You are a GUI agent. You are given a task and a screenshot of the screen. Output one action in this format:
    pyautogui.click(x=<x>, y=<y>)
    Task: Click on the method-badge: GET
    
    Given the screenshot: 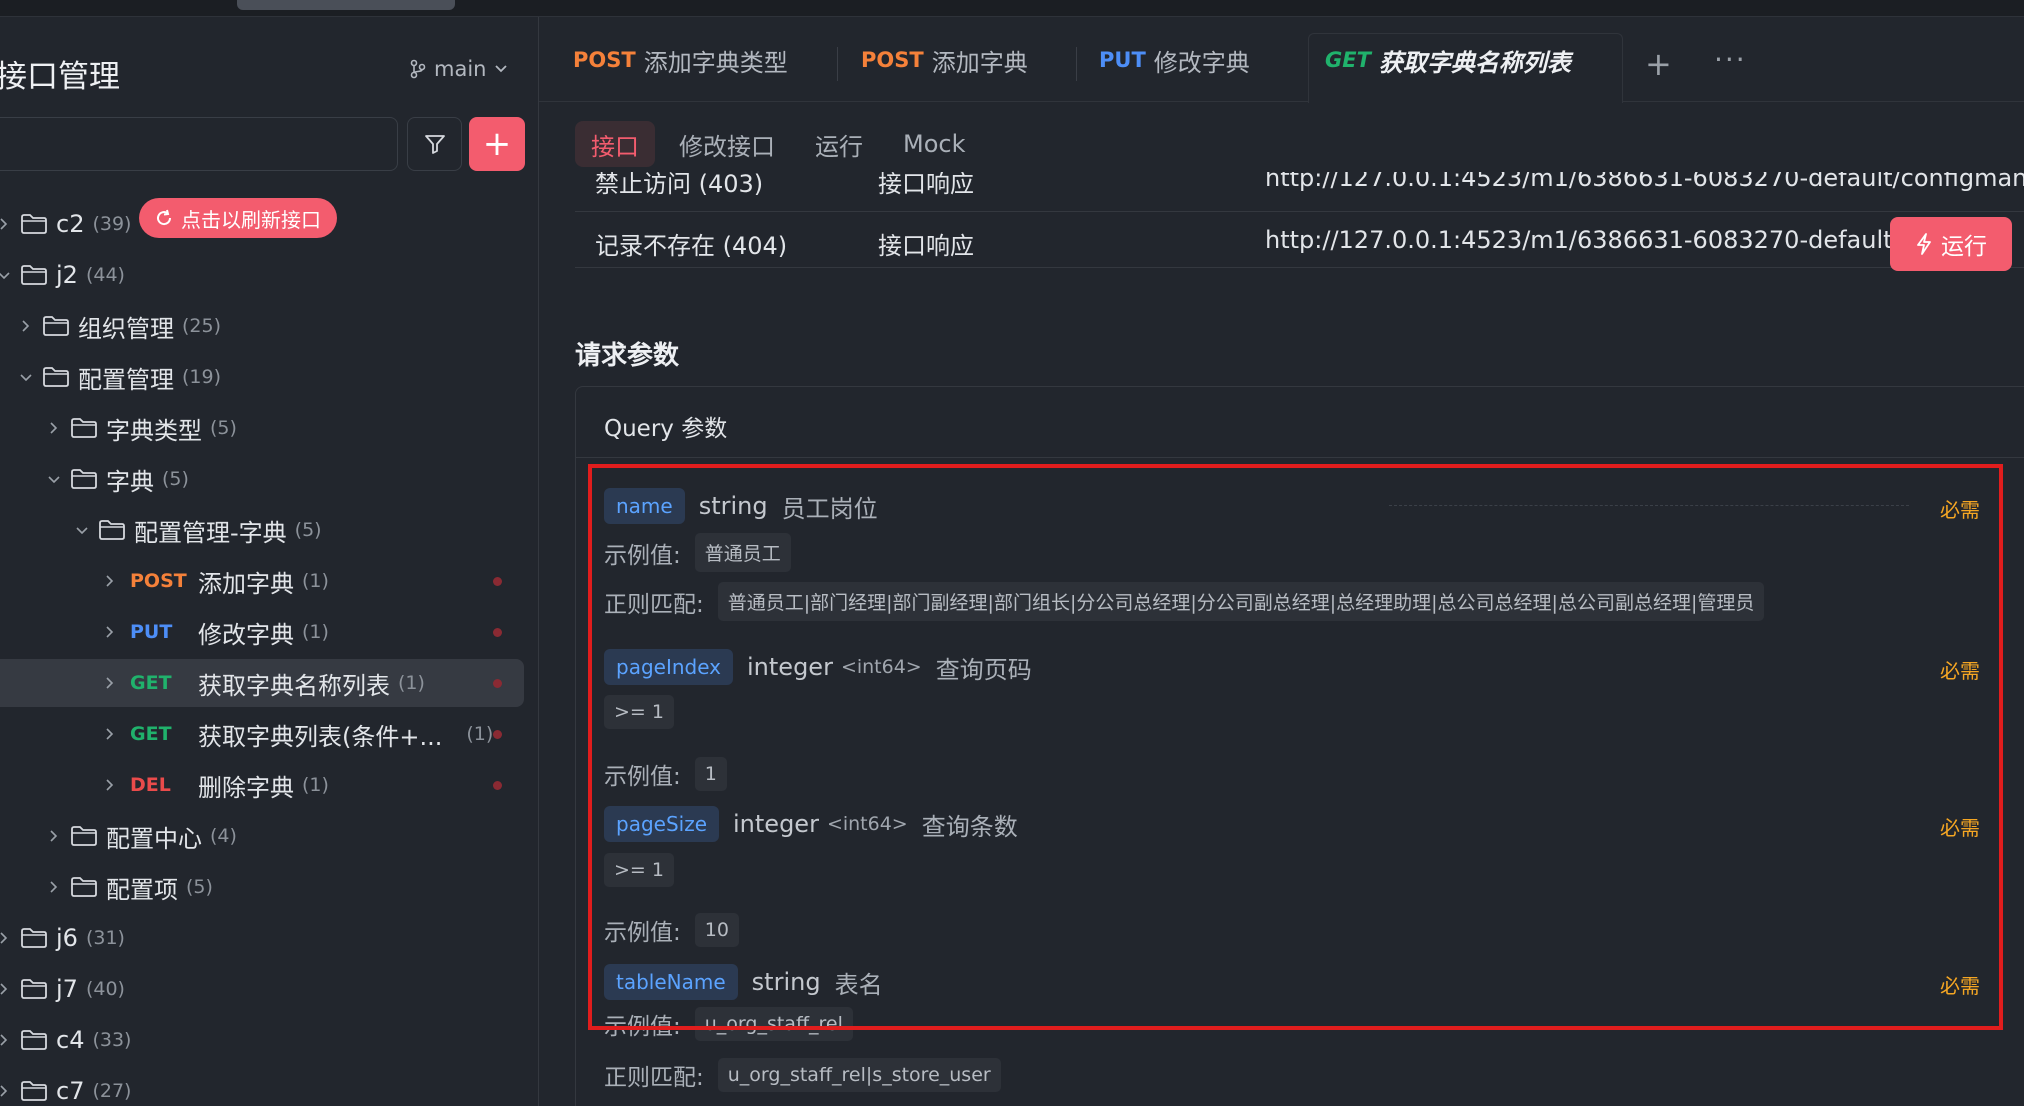 What is the action you would take?
    pyautogui.click(x=151, y=734)
    